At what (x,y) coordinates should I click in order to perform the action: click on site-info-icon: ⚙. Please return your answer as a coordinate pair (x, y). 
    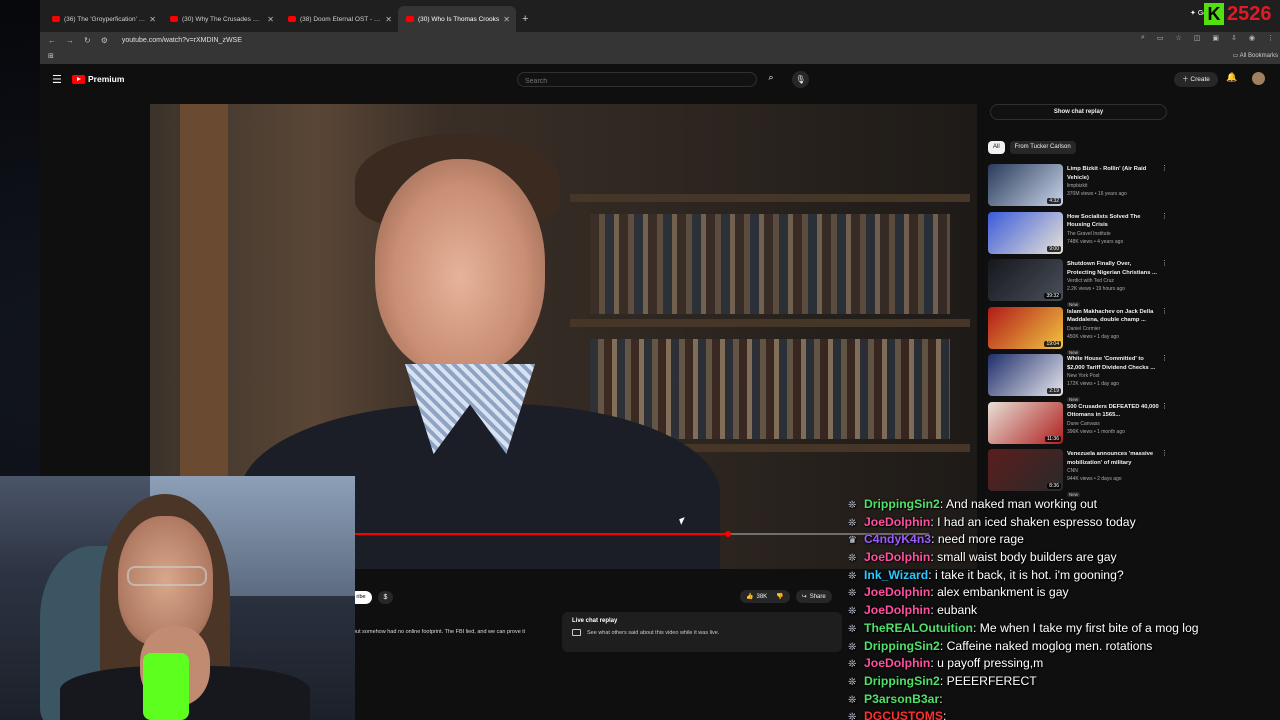
    Looking at the image, I should click on (104, 40).